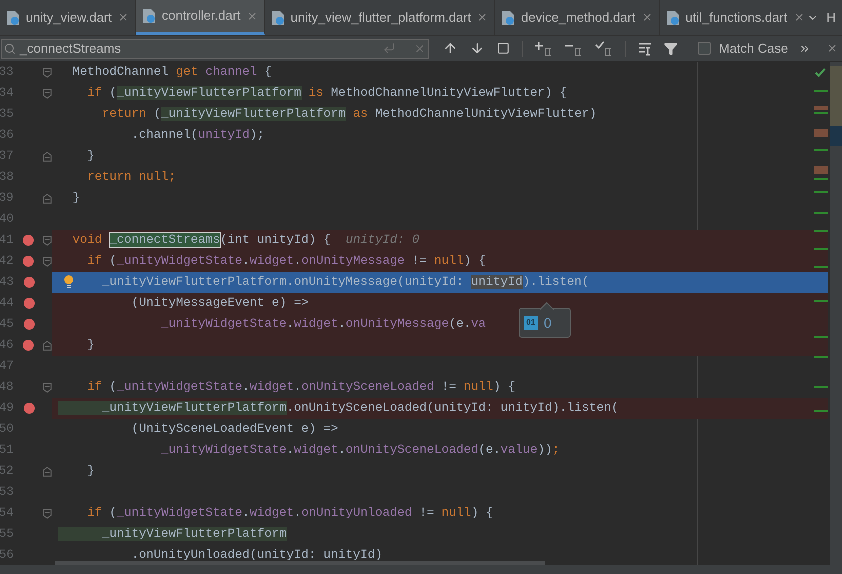 This screenshot has width=842, height=574. I want to click on code-text: void _connectStreams(int unityId) { unityId: 0, so click(246, 240).